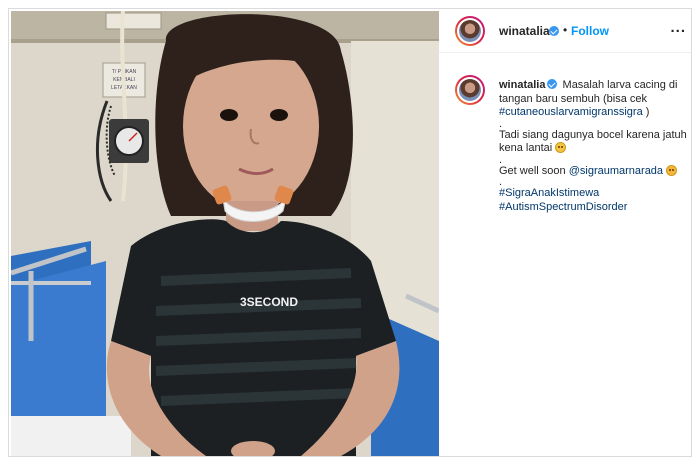 The height and width of the screenshot is (465, 700). What do you see at coordinates (594, 194) in the screenshot?
I see `hashtag-sigraanakistimewa: #SigraAnakIstimewa` at bounding box center [594, 194].